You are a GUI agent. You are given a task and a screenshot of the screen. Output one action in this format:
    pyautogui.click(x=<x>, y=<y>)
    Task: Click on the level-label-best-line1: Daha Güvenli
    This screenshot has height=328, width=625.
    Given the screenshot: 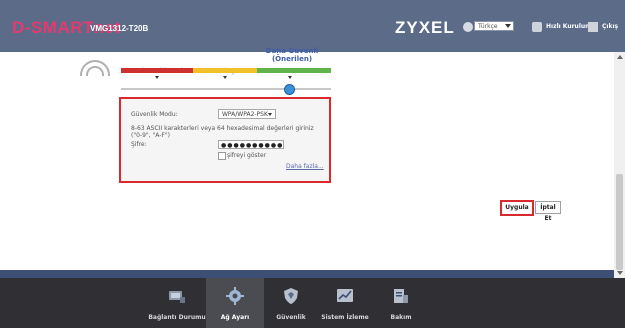 What is the action you would take?
    pyautogui.click(x=292, y=51)
    